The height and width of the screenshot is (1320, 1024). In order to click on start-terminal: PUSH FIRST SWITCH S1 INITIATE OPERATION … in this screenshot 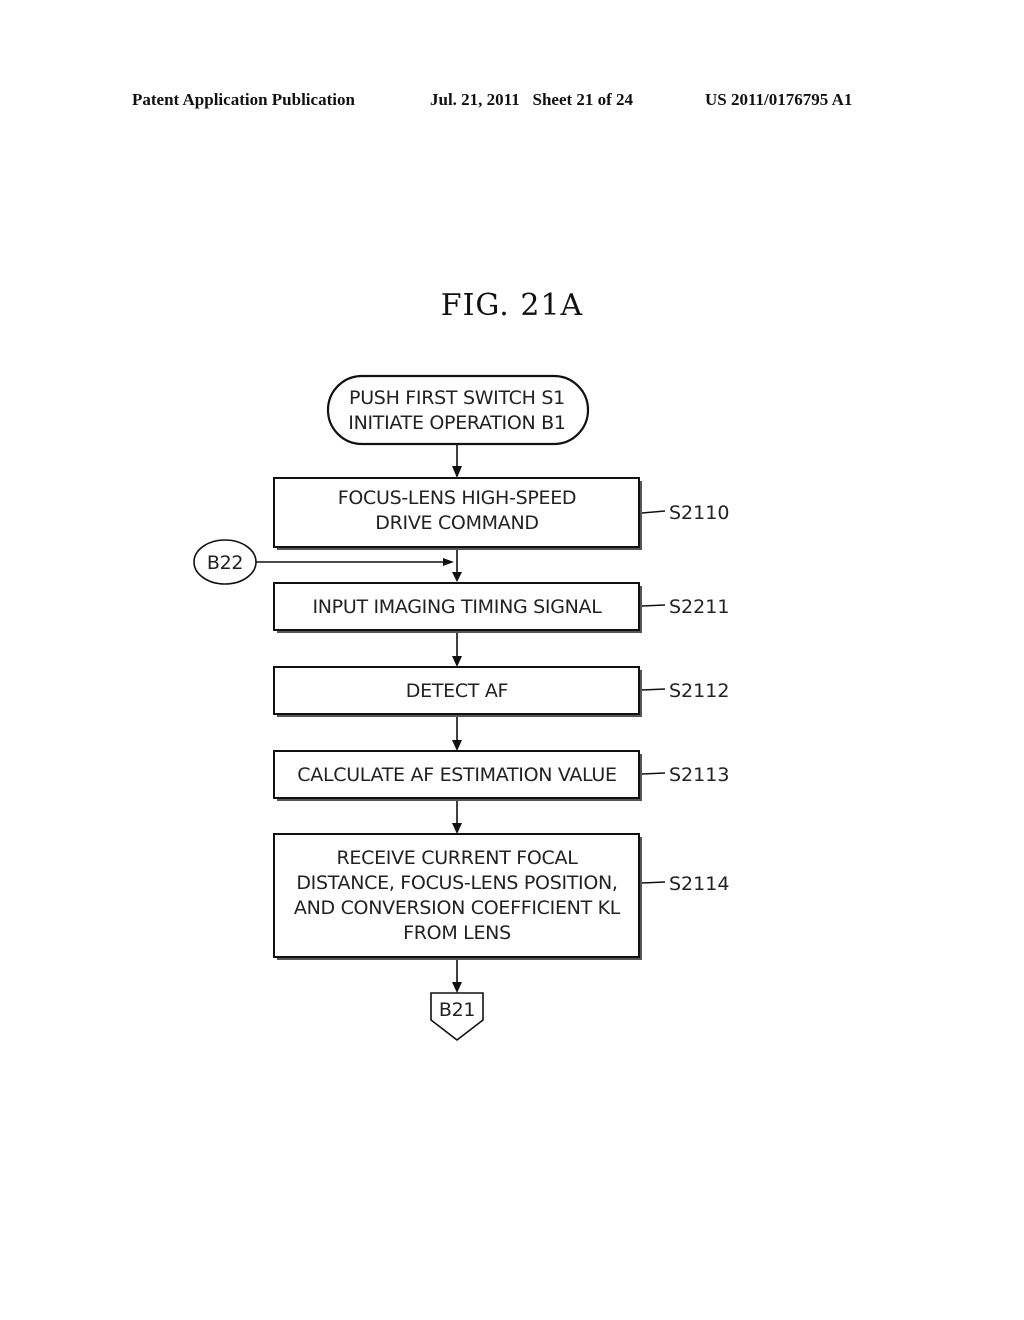, I will do `click(458, 410)`.